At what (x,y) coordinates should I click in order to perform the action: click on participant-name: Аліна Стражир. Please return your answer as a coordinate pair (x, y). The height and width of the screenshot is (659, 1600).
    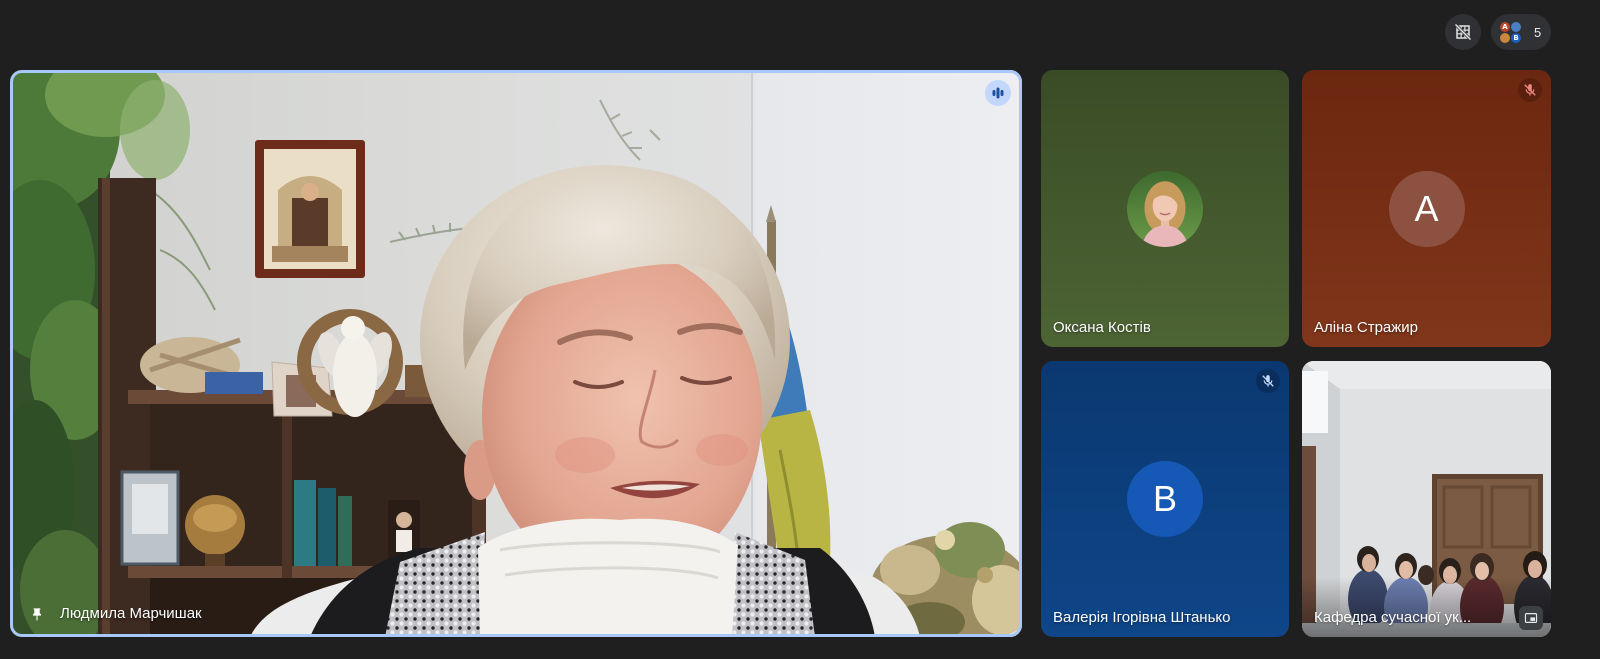
    Looking at the image, I should click on (1366, 327).